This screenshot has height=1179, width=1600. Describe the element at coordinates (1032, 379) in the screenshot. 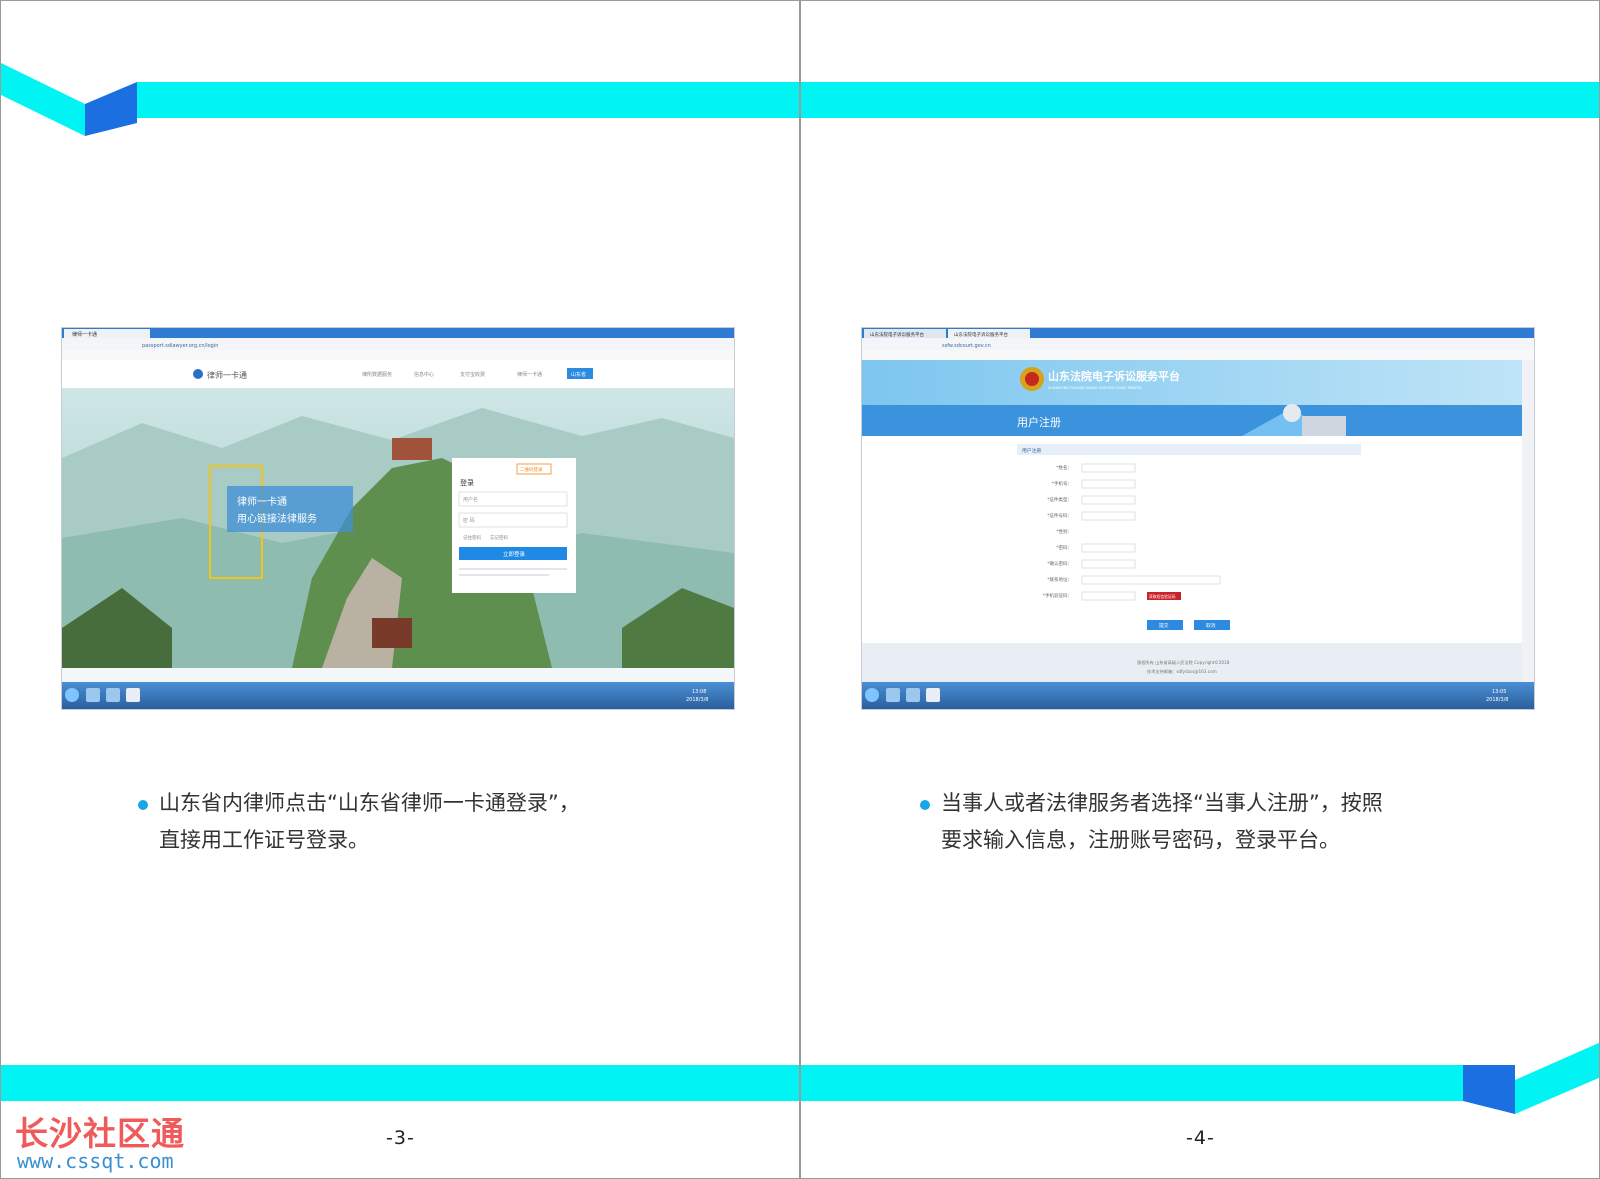

I see `court-emblem-center` at that location.